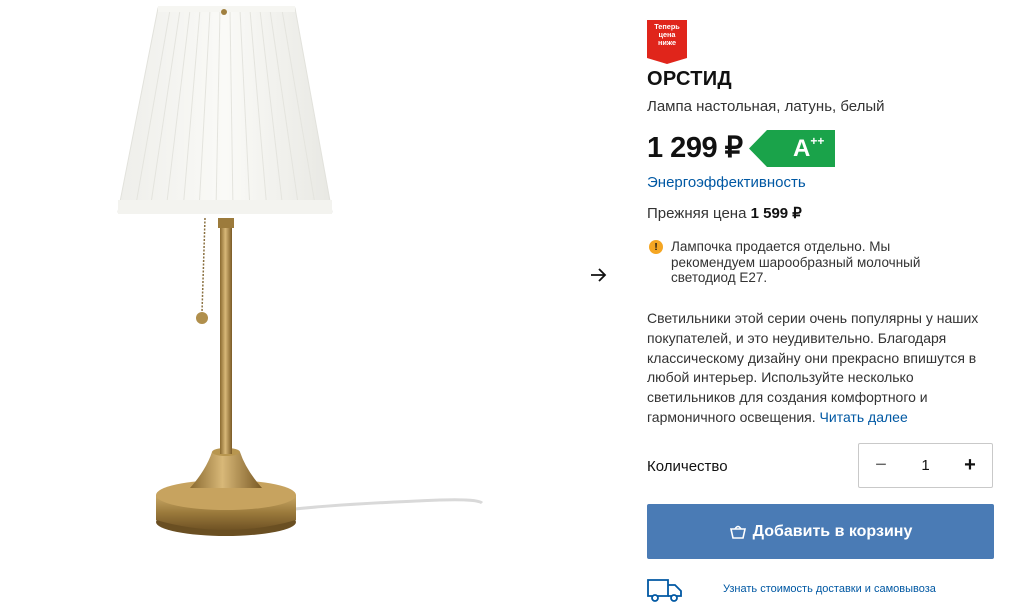 Image resolution: width=1024 pixels, height=613 pixels. What do you see at coordinates (802, 148) in the screenshot?
I see `energy-grade-letter: A` at bounding box center [802, 148].